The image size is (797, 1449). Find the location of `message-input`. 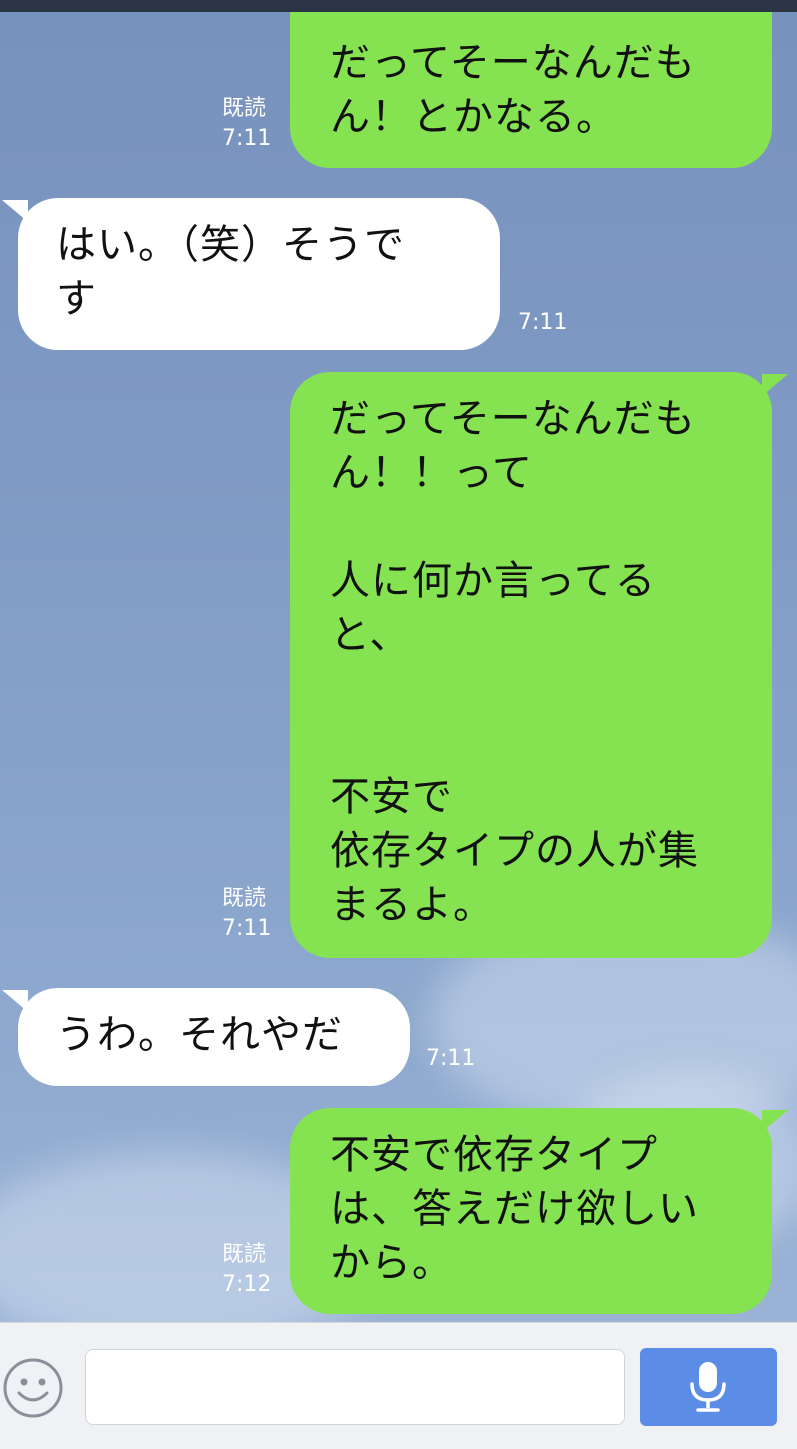

message-input is located at coordinates (355, 1387).